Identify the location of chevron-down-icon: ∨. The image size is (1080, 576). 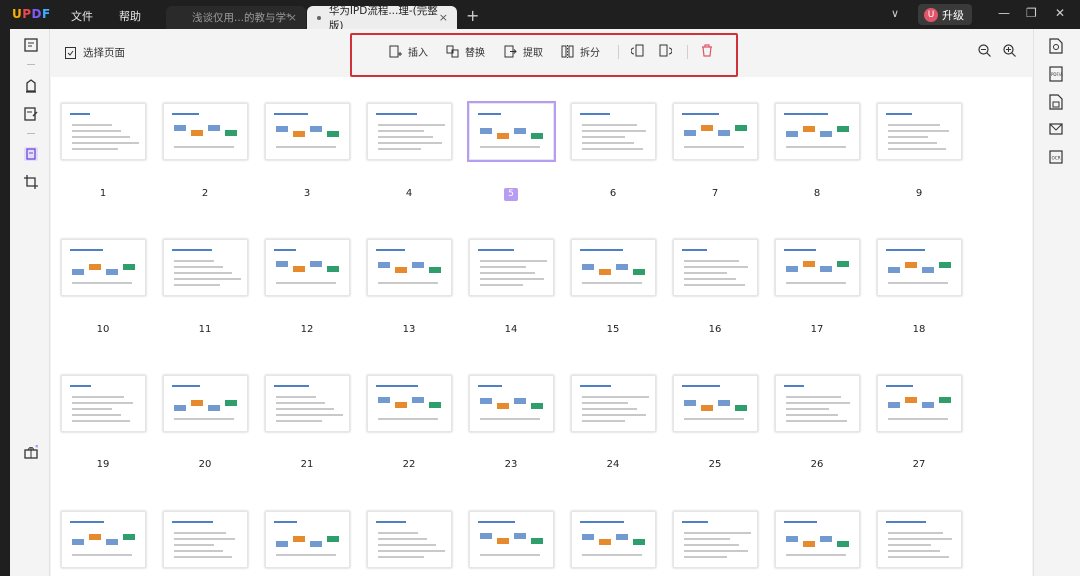
(895, 13).